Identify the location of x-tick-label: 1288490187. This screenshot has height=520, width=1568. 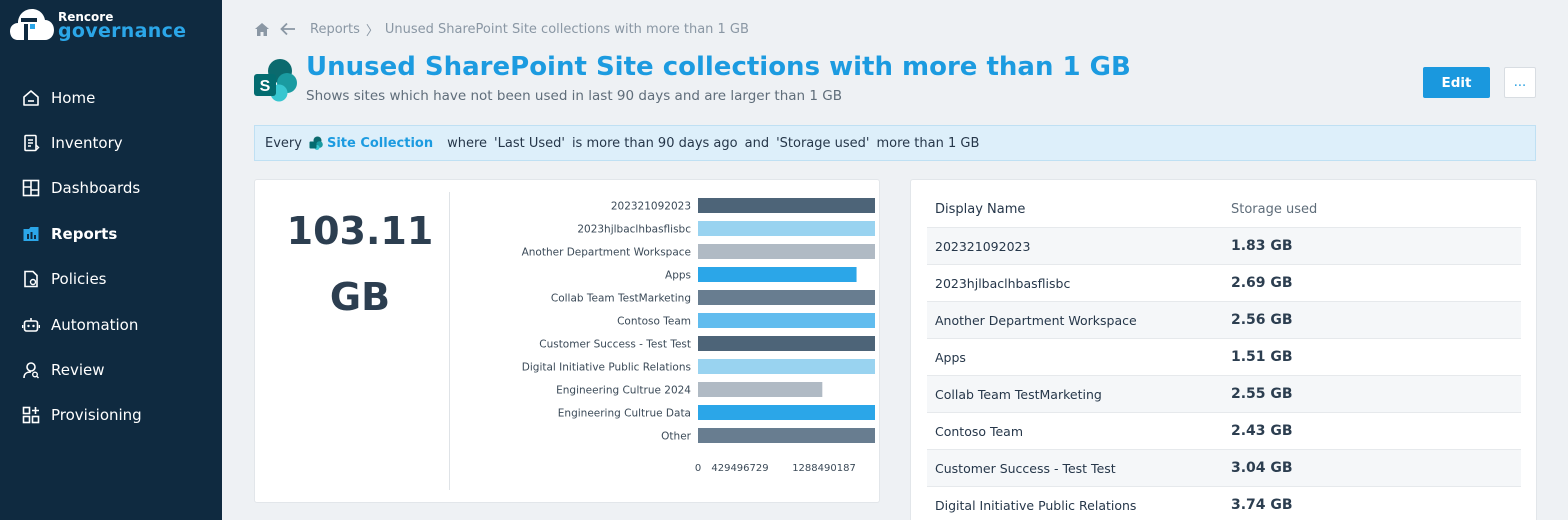
(824, 468).